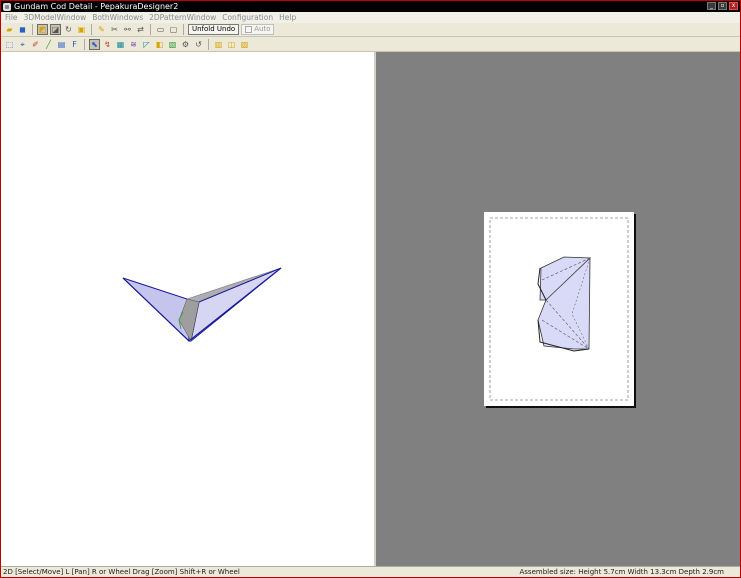 This screenshot has height=578, width=741. I want to click on box-icon: ▣, so click(81, 29).